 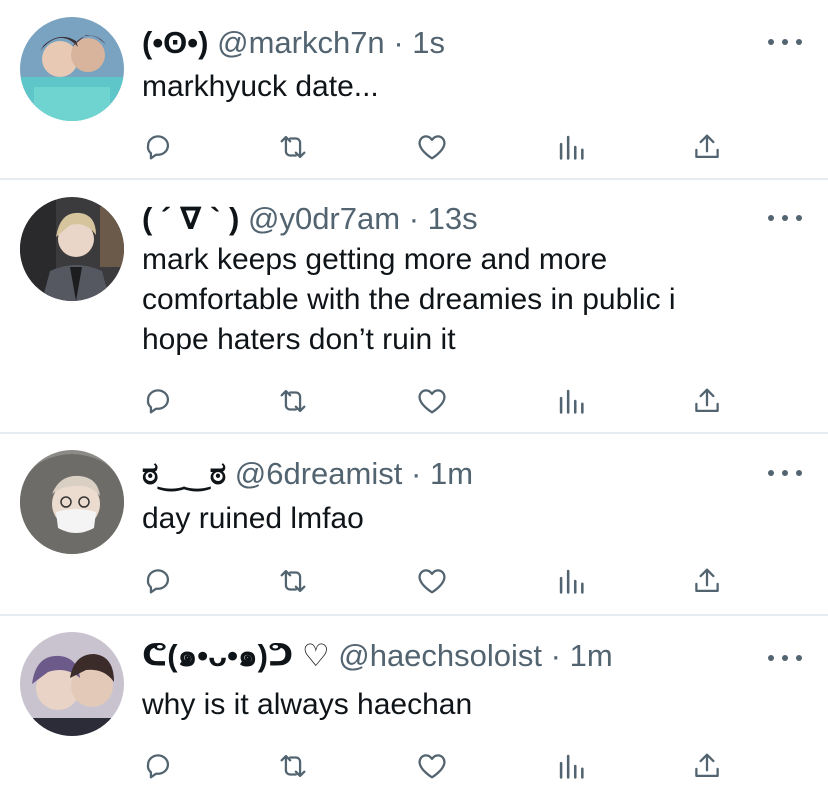 I want to click on display-name: ( ´ ∇ ` ), so click(x=190, y=218).